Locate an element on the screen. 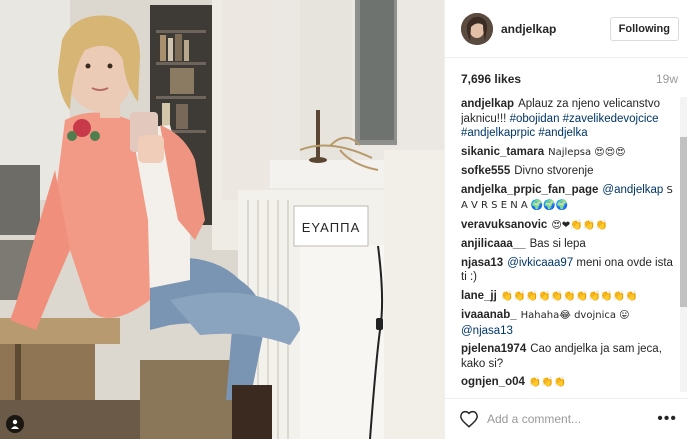 The width and height of the screenshot is (688, 439). comments-scrollbar is located at coordinates (683, 244).